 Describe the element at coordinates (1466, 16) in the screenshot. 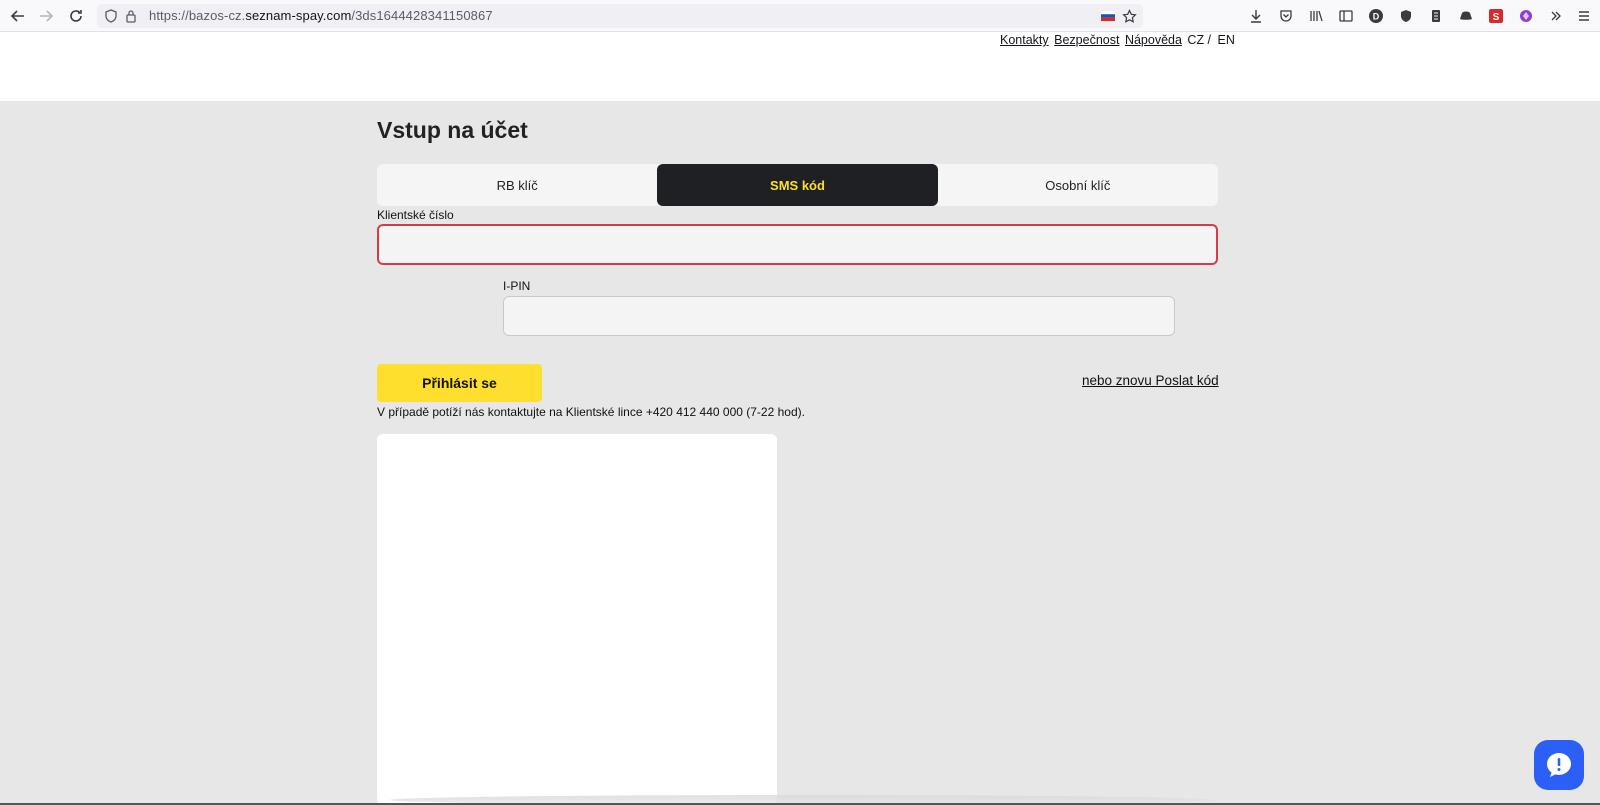

I see `hat-icon` at that location.